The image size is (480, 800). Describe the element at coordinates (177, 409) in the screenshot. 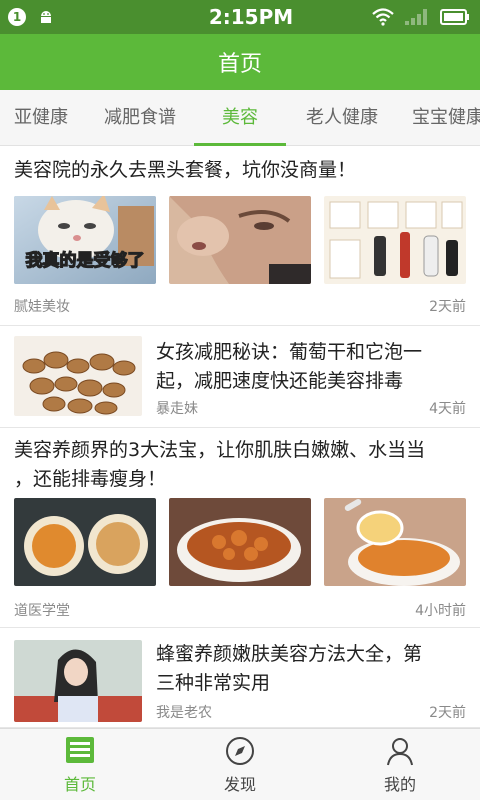

I see `article-source: 暴走妹` at that location.